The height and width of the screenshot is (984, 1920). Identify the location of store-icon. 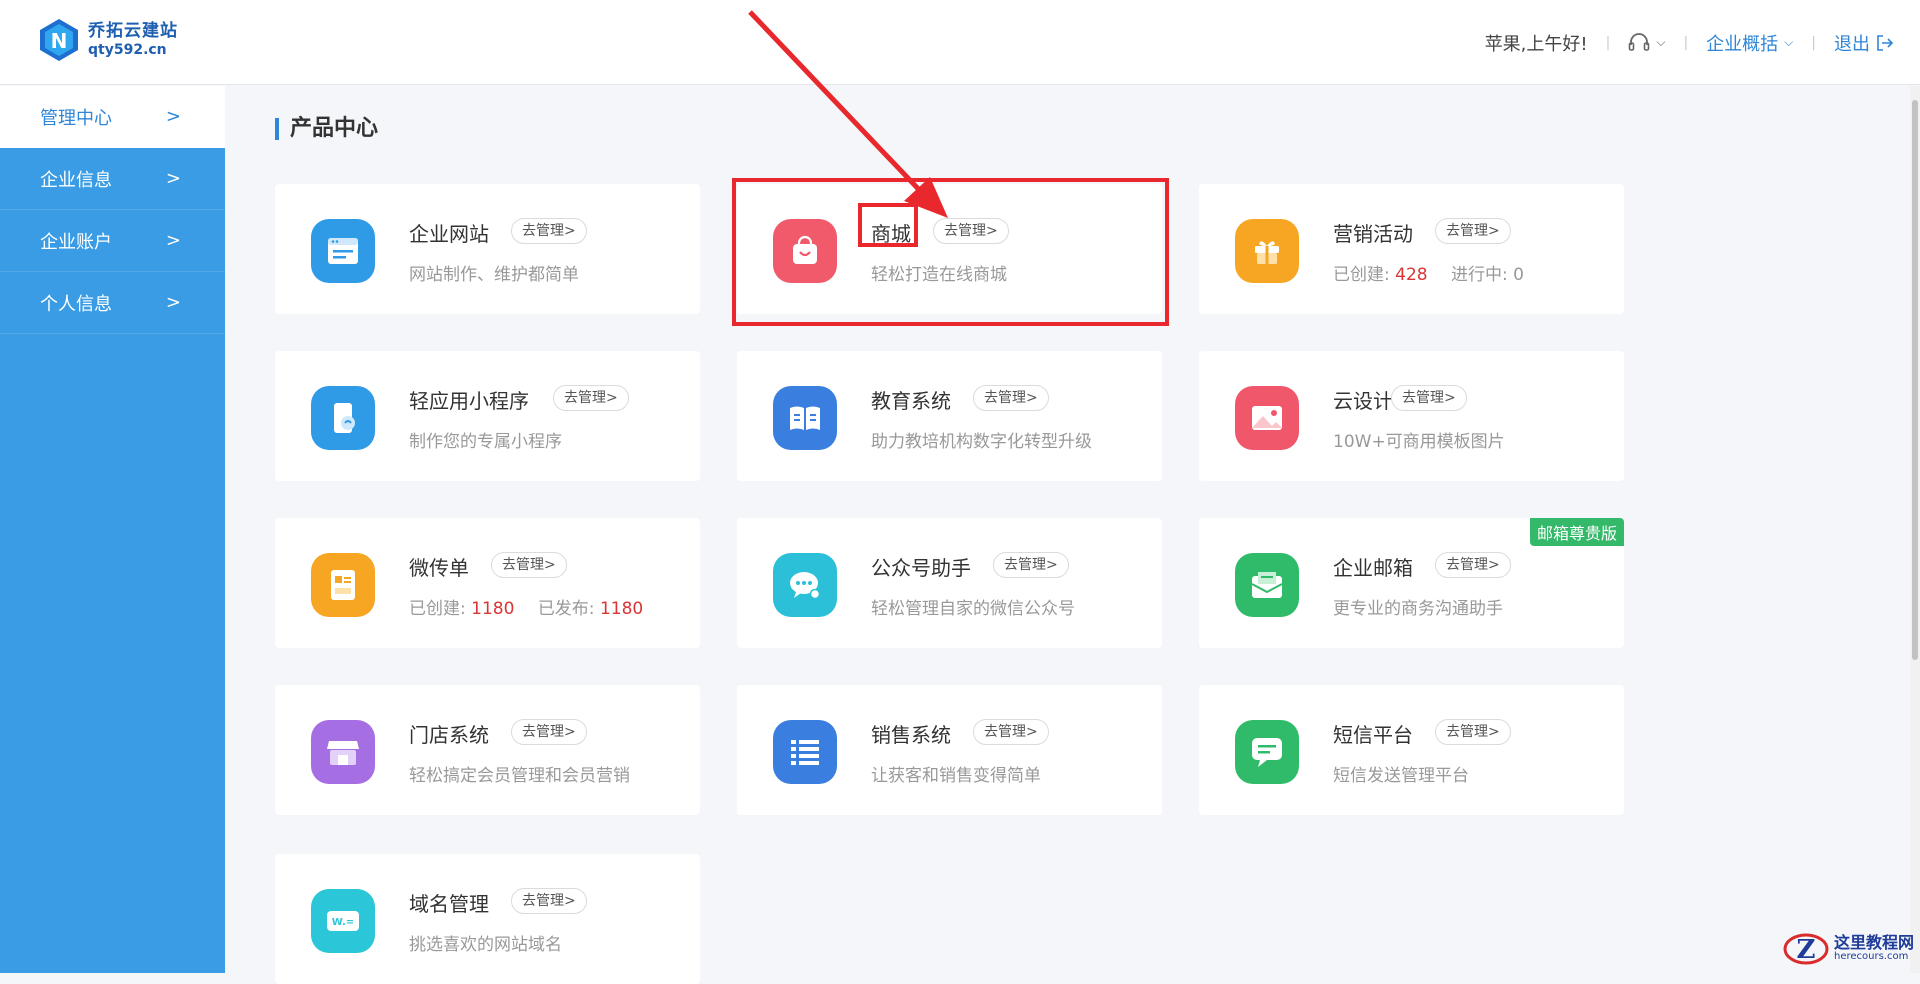
(343, 752).